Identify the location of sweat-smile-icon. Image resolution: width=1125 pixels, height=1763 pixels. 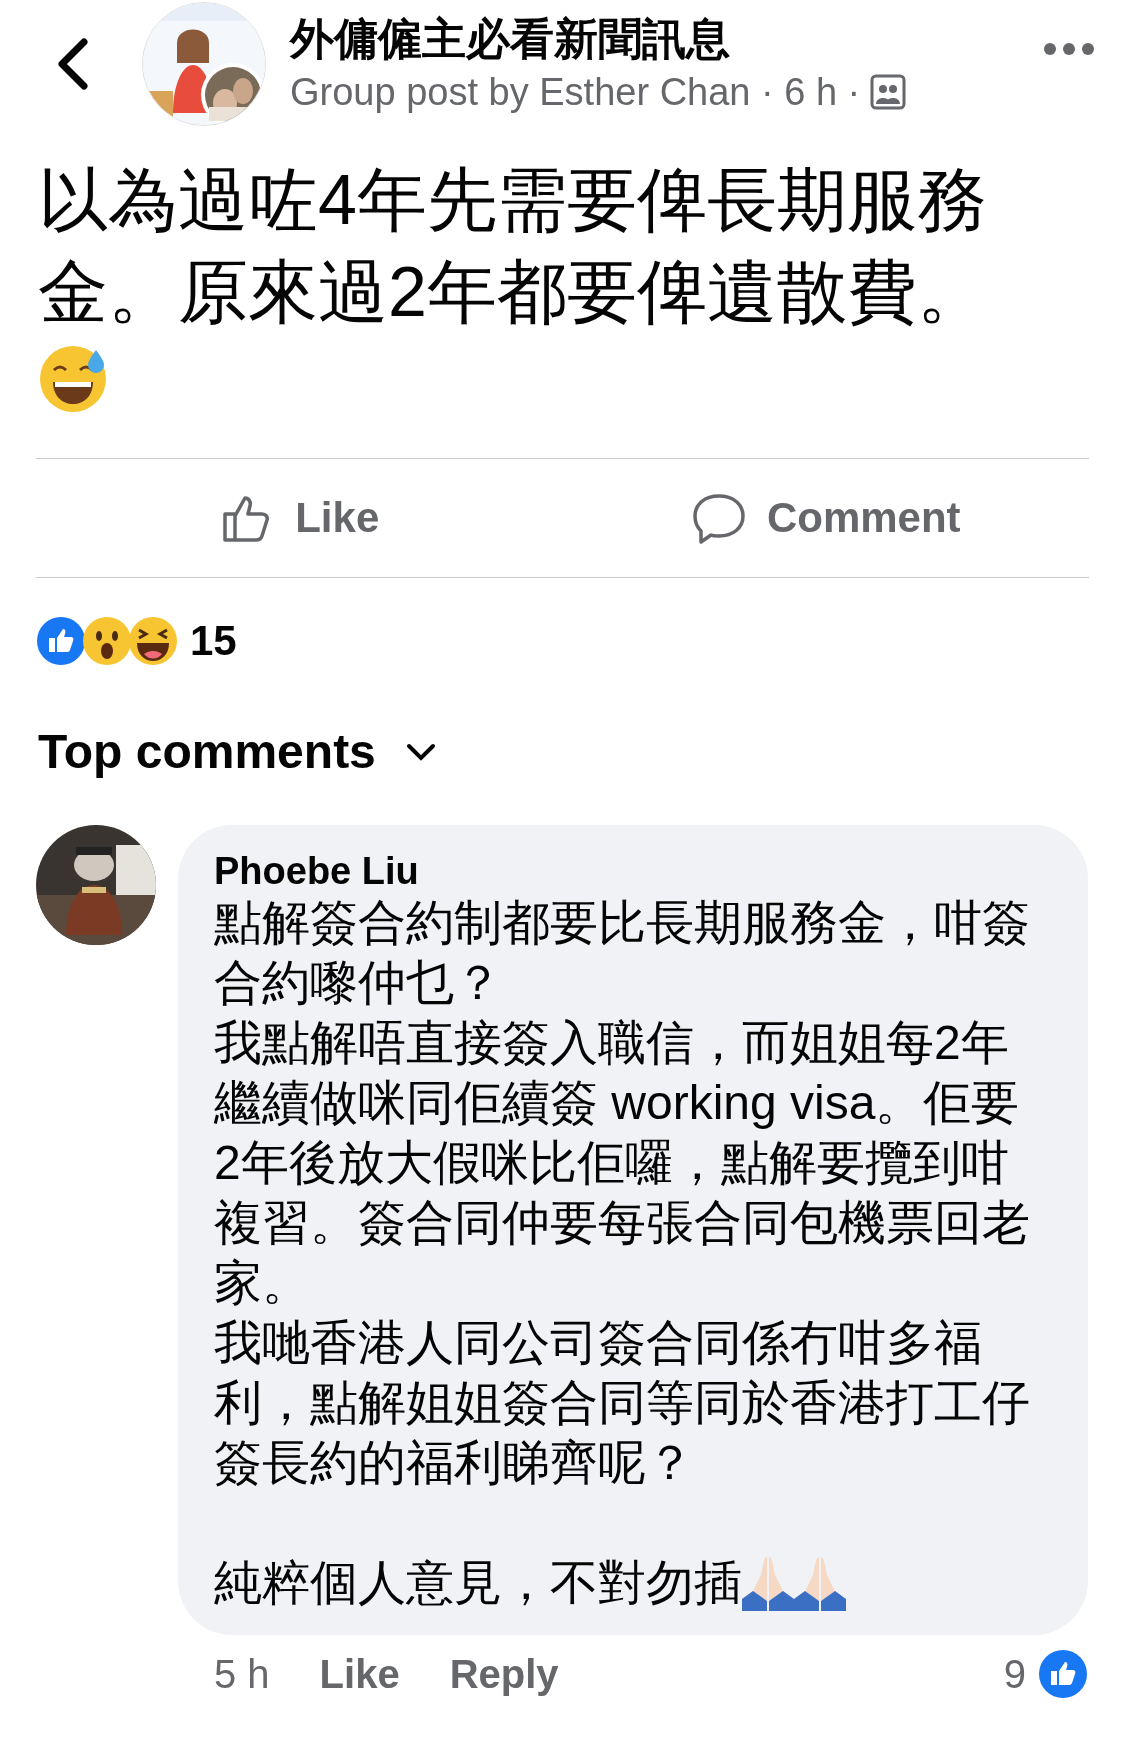
(73, 379).